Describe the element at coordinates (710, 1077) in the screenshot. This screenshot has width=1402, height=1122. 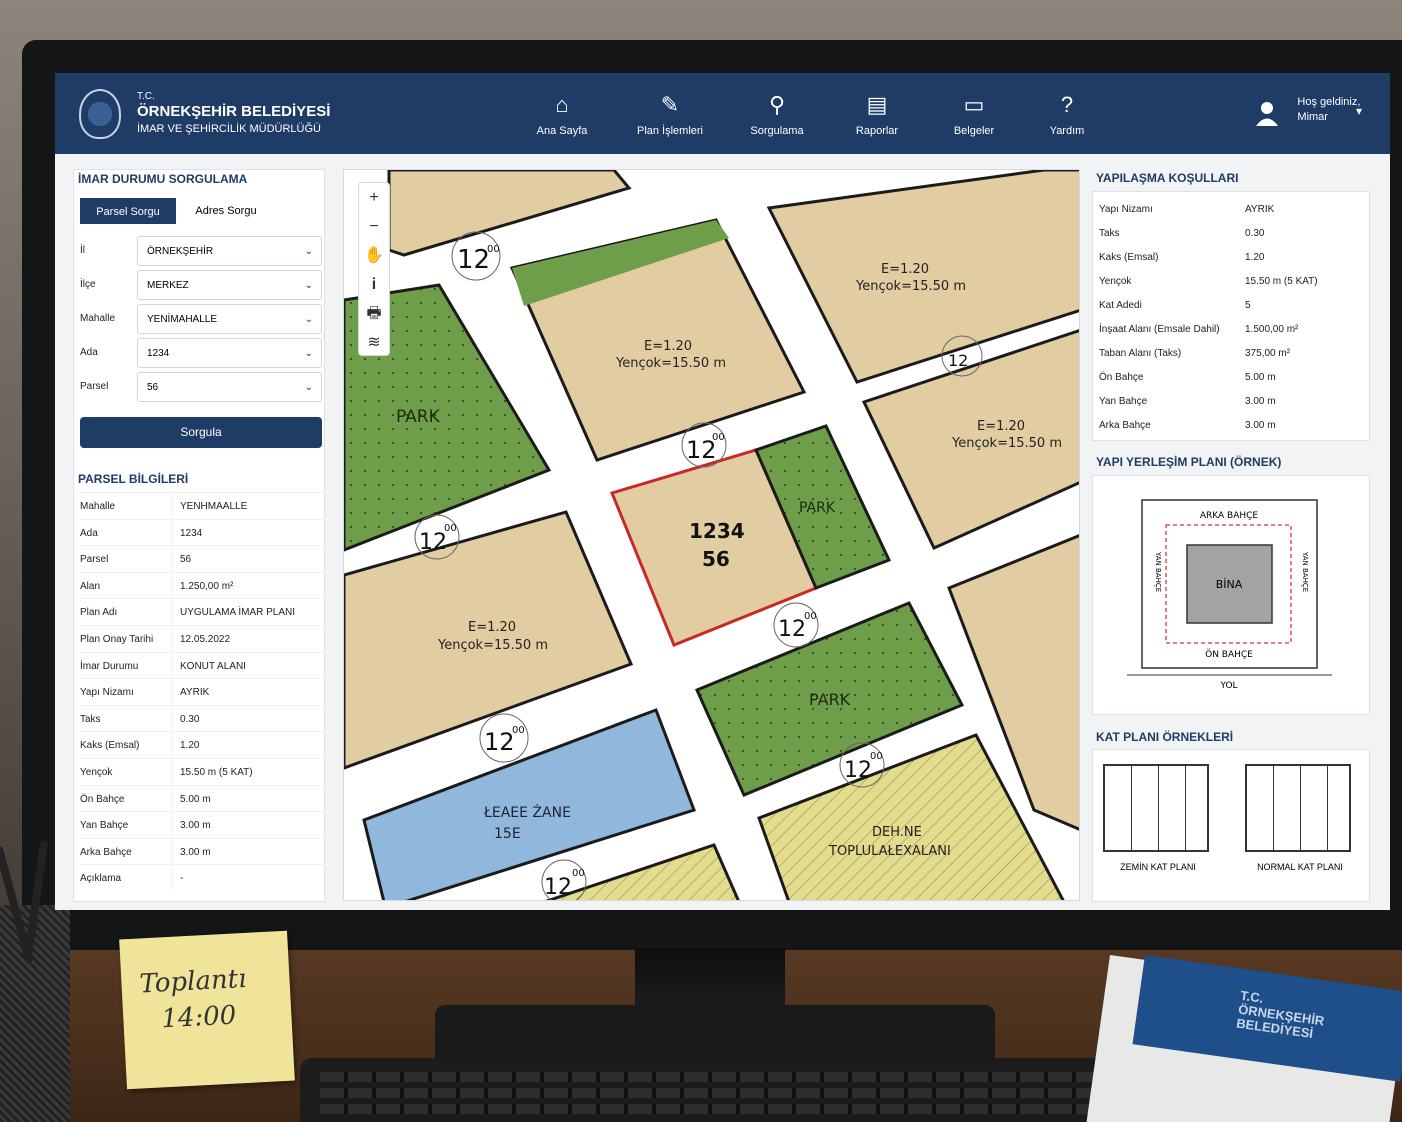
I see `keyboard-row` at that location.